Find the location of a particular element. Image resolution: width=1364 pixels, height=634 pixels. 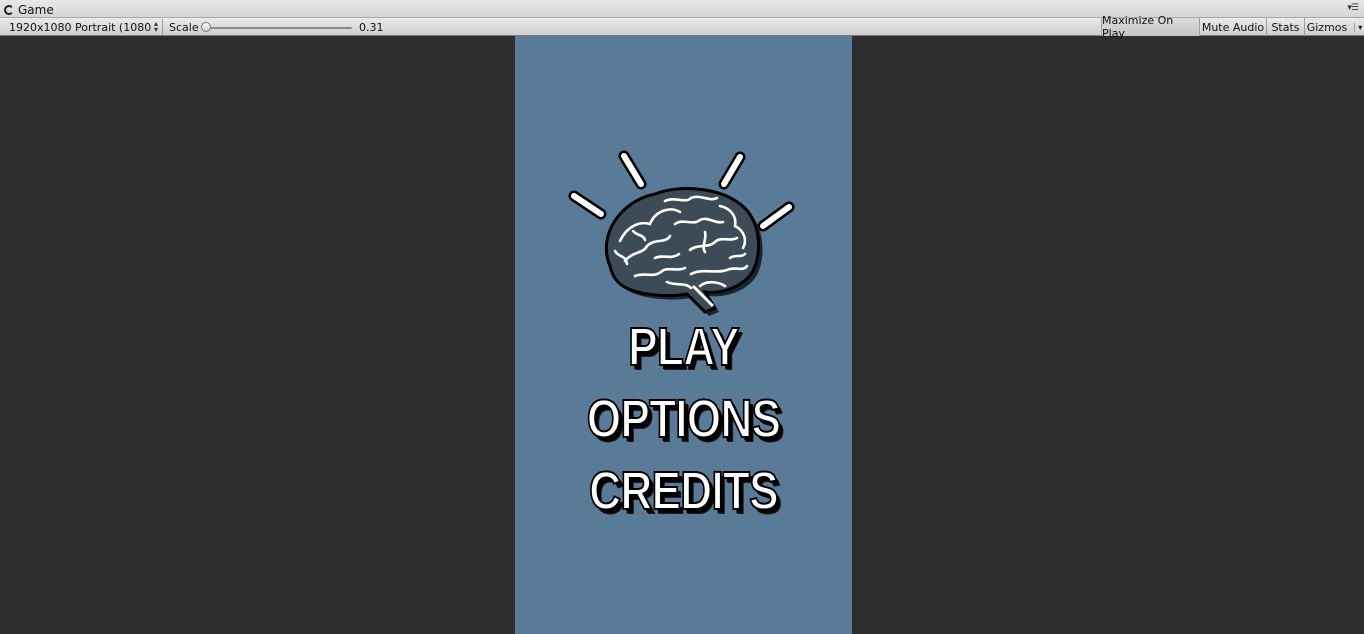

stats-button: Stats is located at coordinates (1285, 27).